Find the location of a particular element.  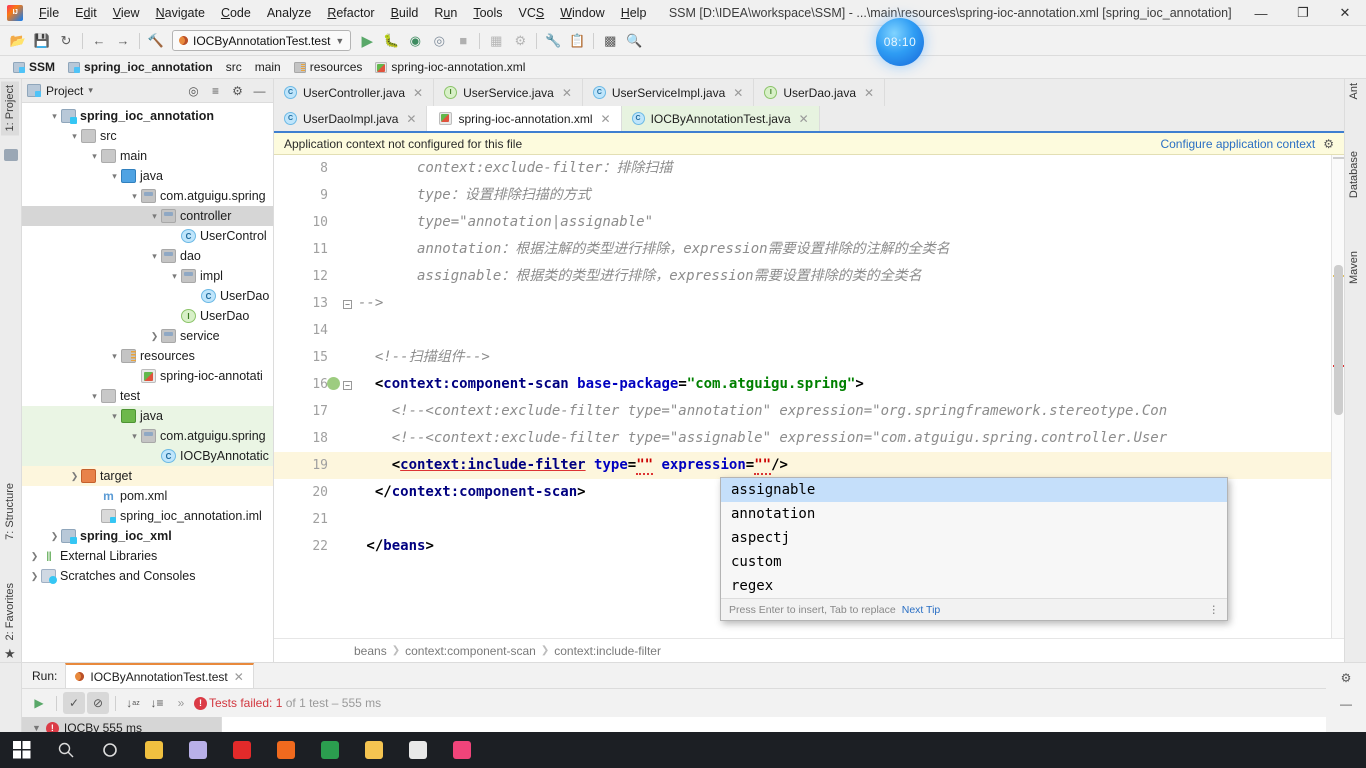

menu-vcs: VCS is located at coordinates (532, 13).